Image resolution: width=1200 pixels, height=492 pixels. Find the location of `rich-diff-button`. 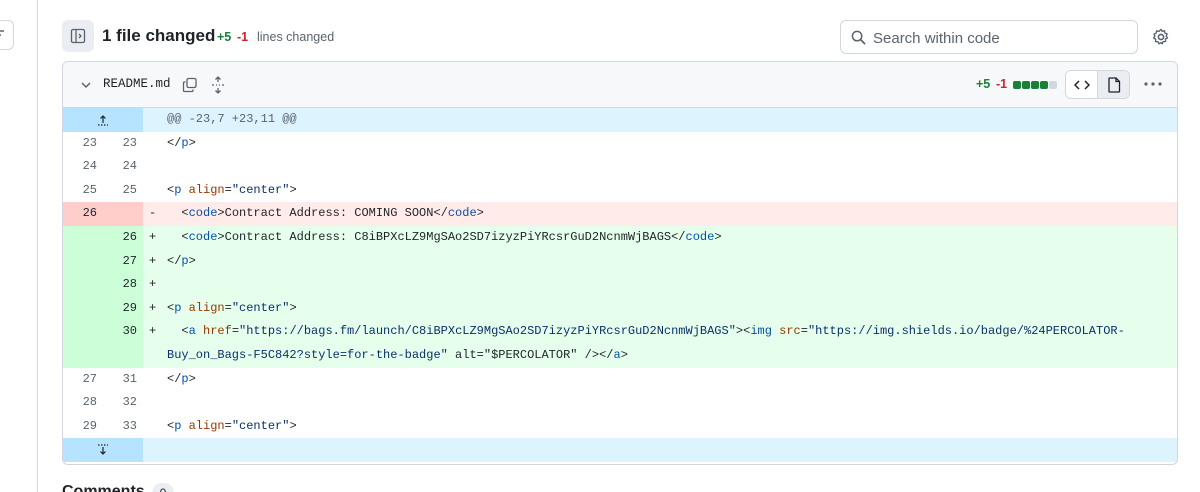

rich-diff-button is located at coordinates (1113, 84).